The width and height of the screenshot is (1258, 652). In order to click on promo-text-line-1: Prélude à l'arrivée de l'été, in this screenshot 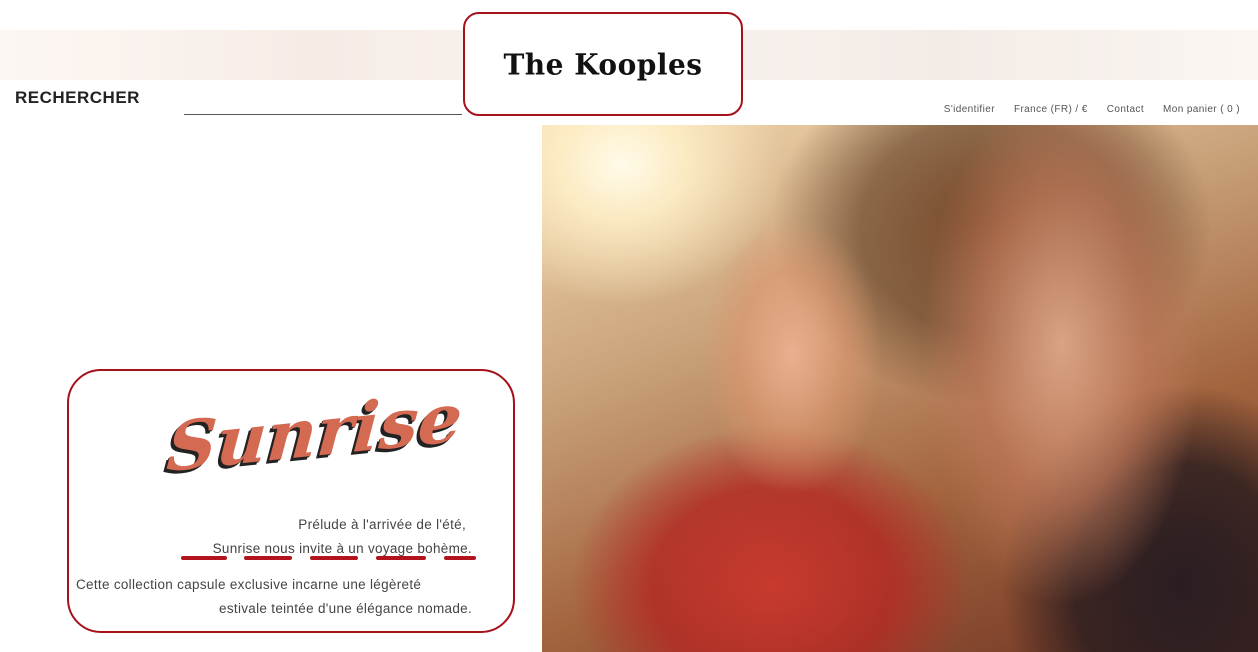, I will do `click(382, 524)`.